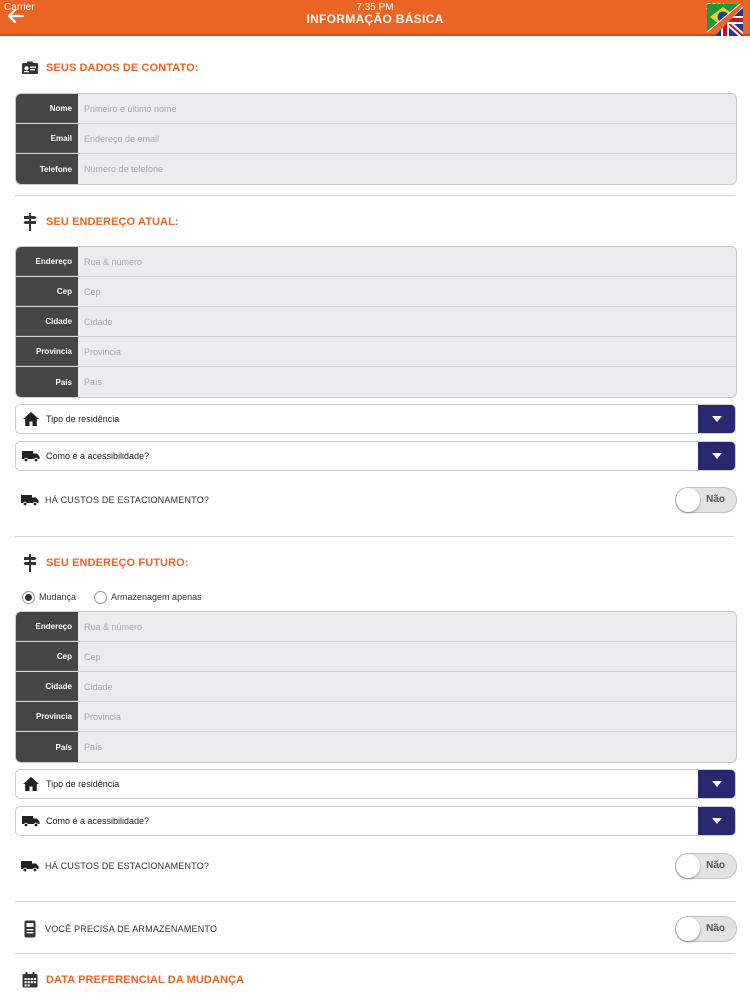  I want to click on future-address-form: Endereço Cep Cidade Provincia País, so click(376, 687).